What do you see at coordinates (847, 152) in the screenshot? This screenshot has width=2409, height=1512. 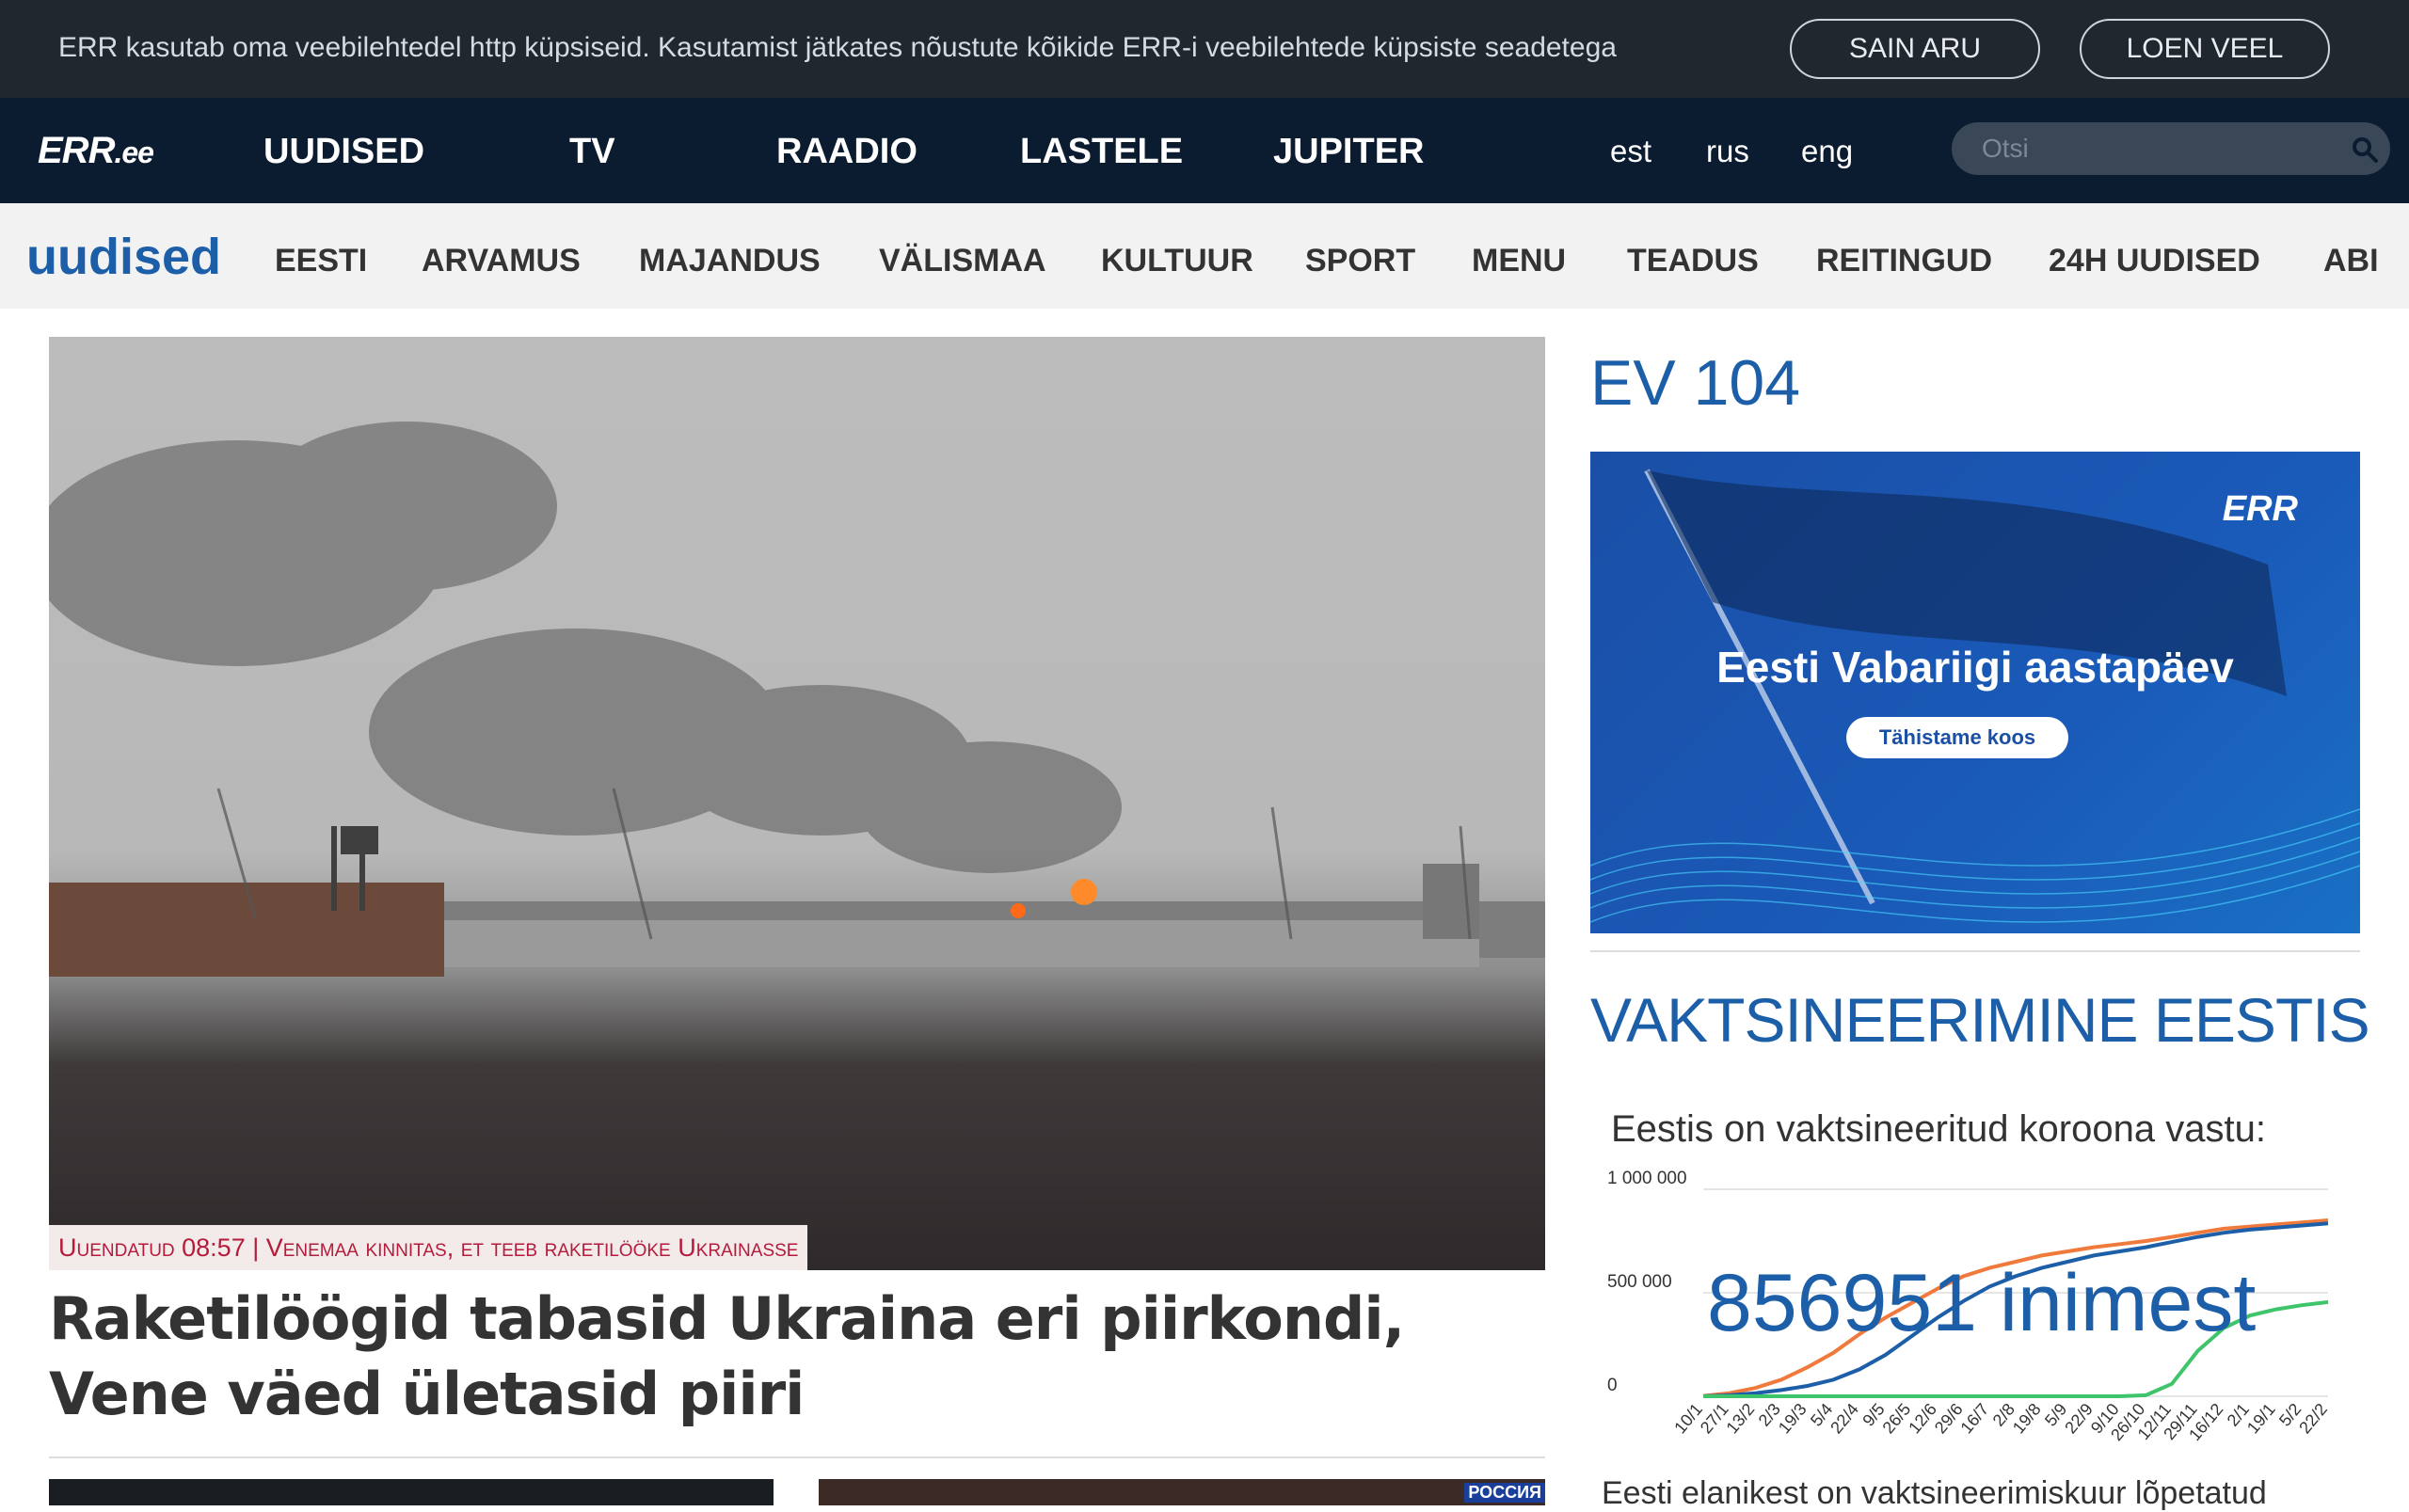 I see `nav-raadio: RAADIO` at bounding box center [847, 152].